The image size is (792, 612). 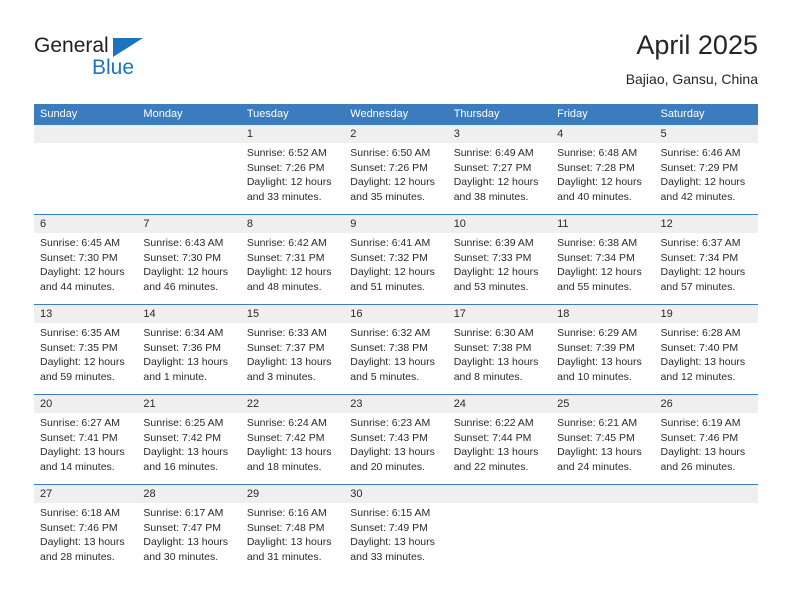 I want to click on day-detail-line: Sunrise: 6:50 AM, so click(x=390, y=153).